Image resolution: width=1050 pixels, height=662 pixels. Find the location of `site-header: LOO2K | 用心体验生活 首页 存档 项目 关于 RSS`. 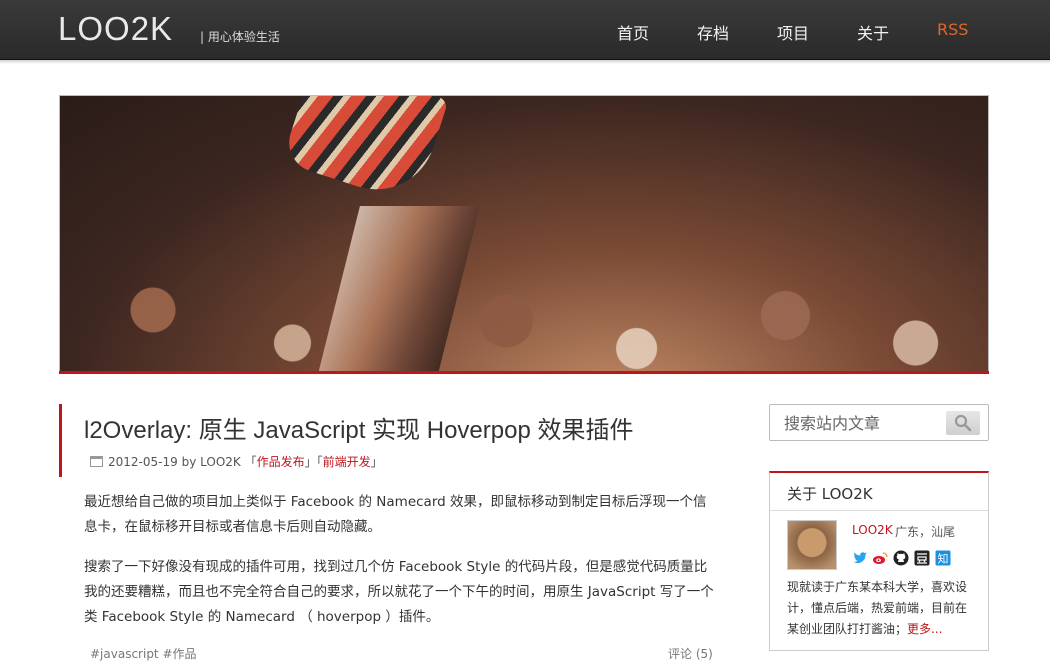

site-header: LOO2K | 用心体验生活 首页 存档 项目 关于 RSS is located at coordinates (525, 30).